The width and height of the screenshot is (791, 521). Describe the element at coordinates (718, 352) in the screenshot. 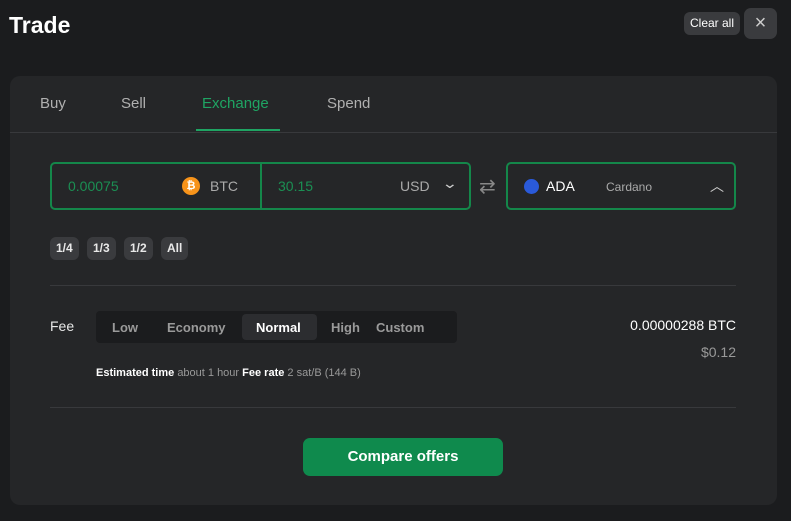

I see `fee-usd: $0.12` at that location.